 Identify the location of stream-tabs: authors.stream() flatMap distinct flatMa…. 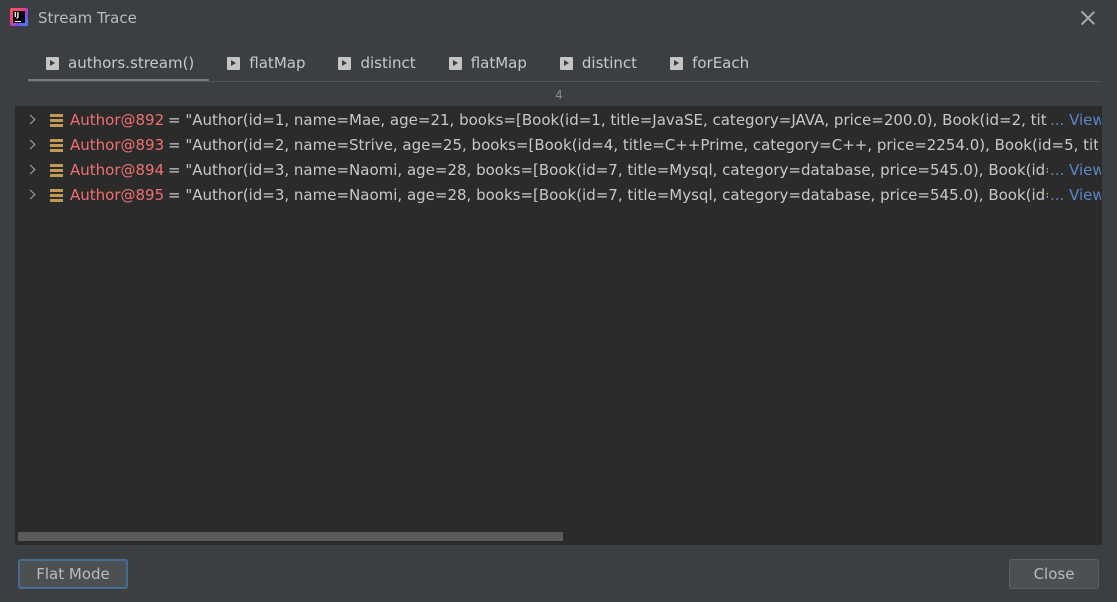
(396, 65).